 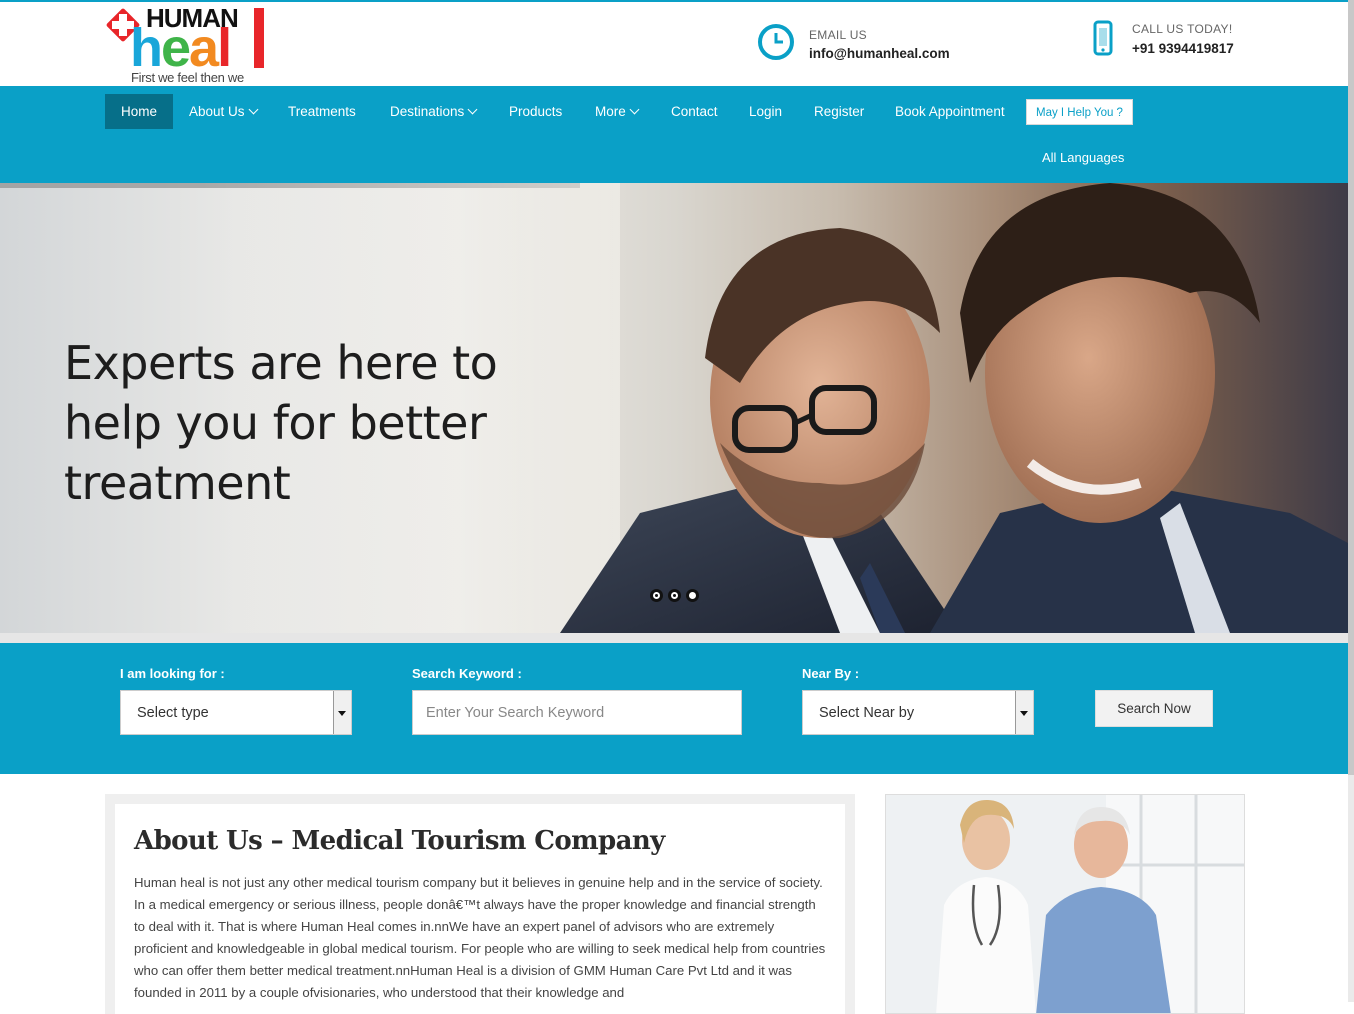 I want to click on type-label: I am looking for :, so click(x=172, y=673).